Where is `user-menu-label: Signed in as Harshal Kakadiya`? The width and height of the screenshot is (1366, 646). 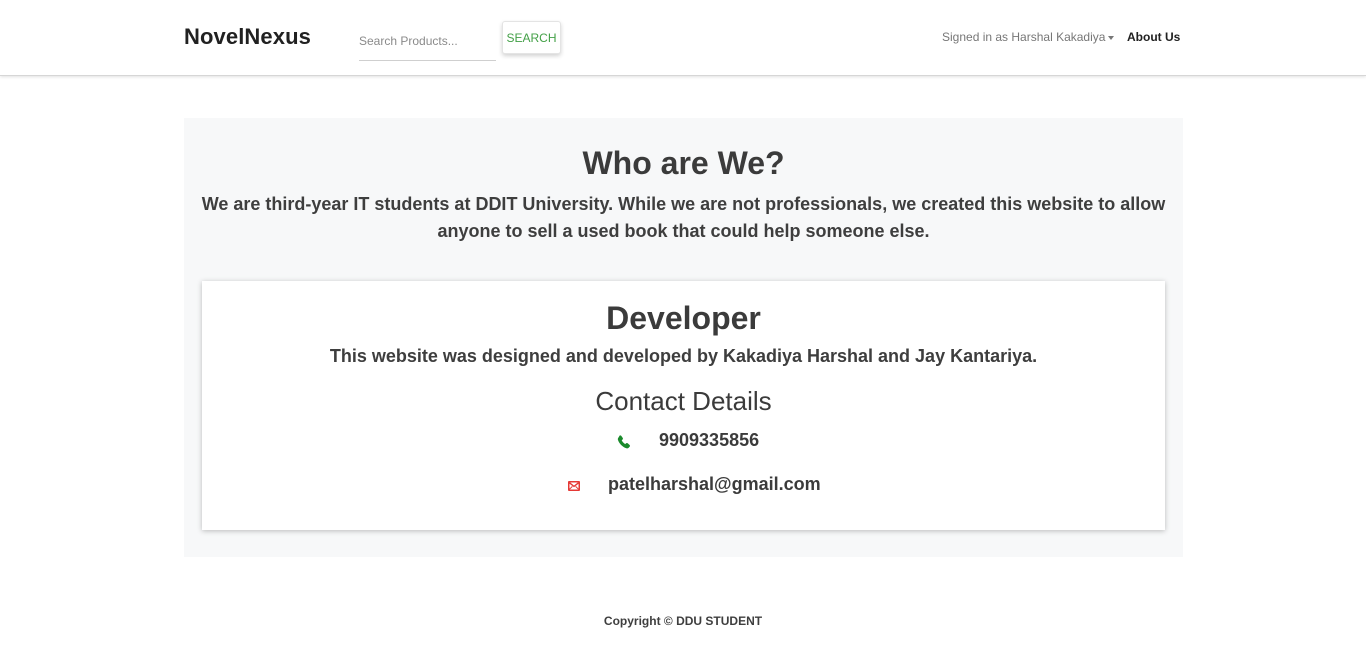 user-menu-label: Signed in as Harshal Kakadiya is located at coordinates (1024, 37).